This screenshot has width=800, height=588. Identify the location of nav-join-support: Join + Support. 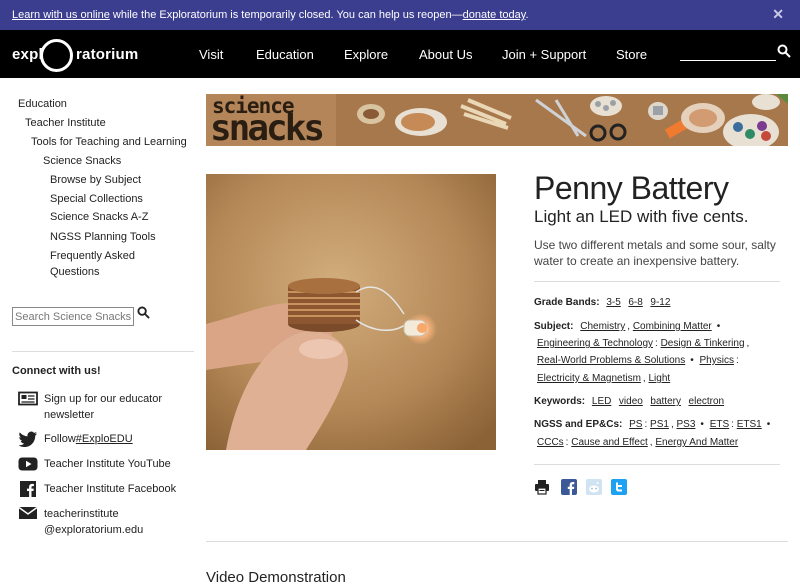
(544, 54).